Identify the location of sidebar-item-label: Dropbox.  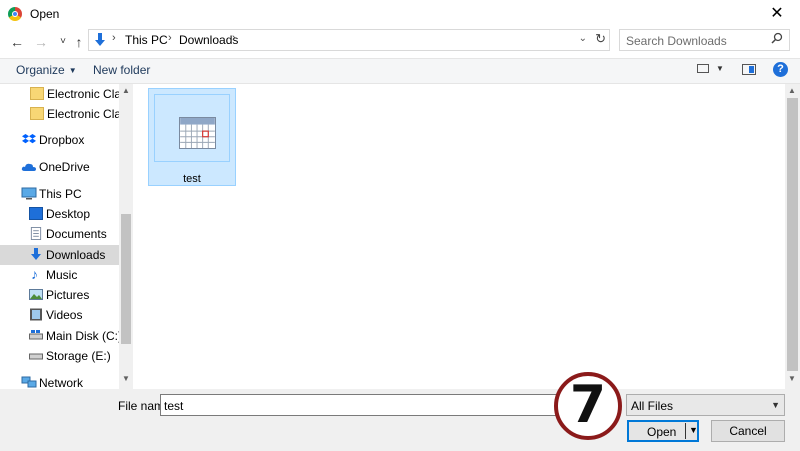
(62, 140).